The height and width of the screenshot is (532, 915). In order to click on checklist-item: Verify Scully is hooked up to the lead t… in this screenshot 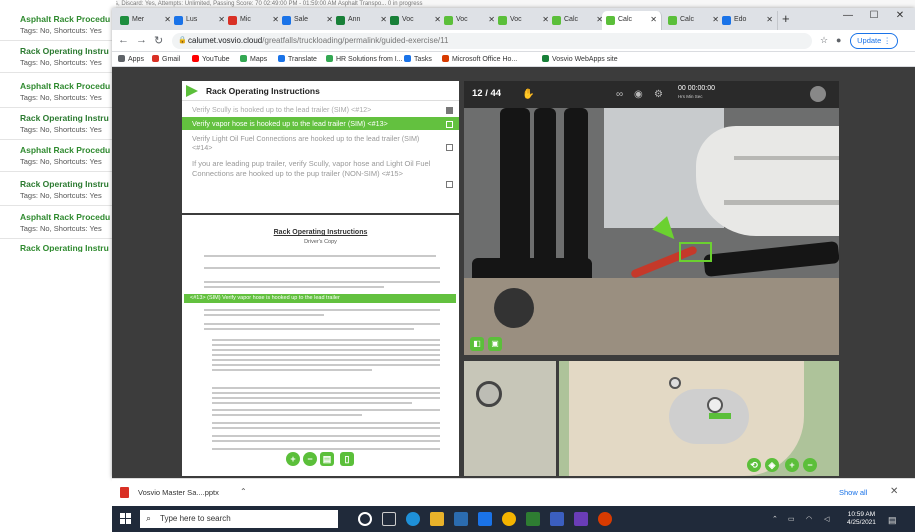, I will do `click(320, 110)`.